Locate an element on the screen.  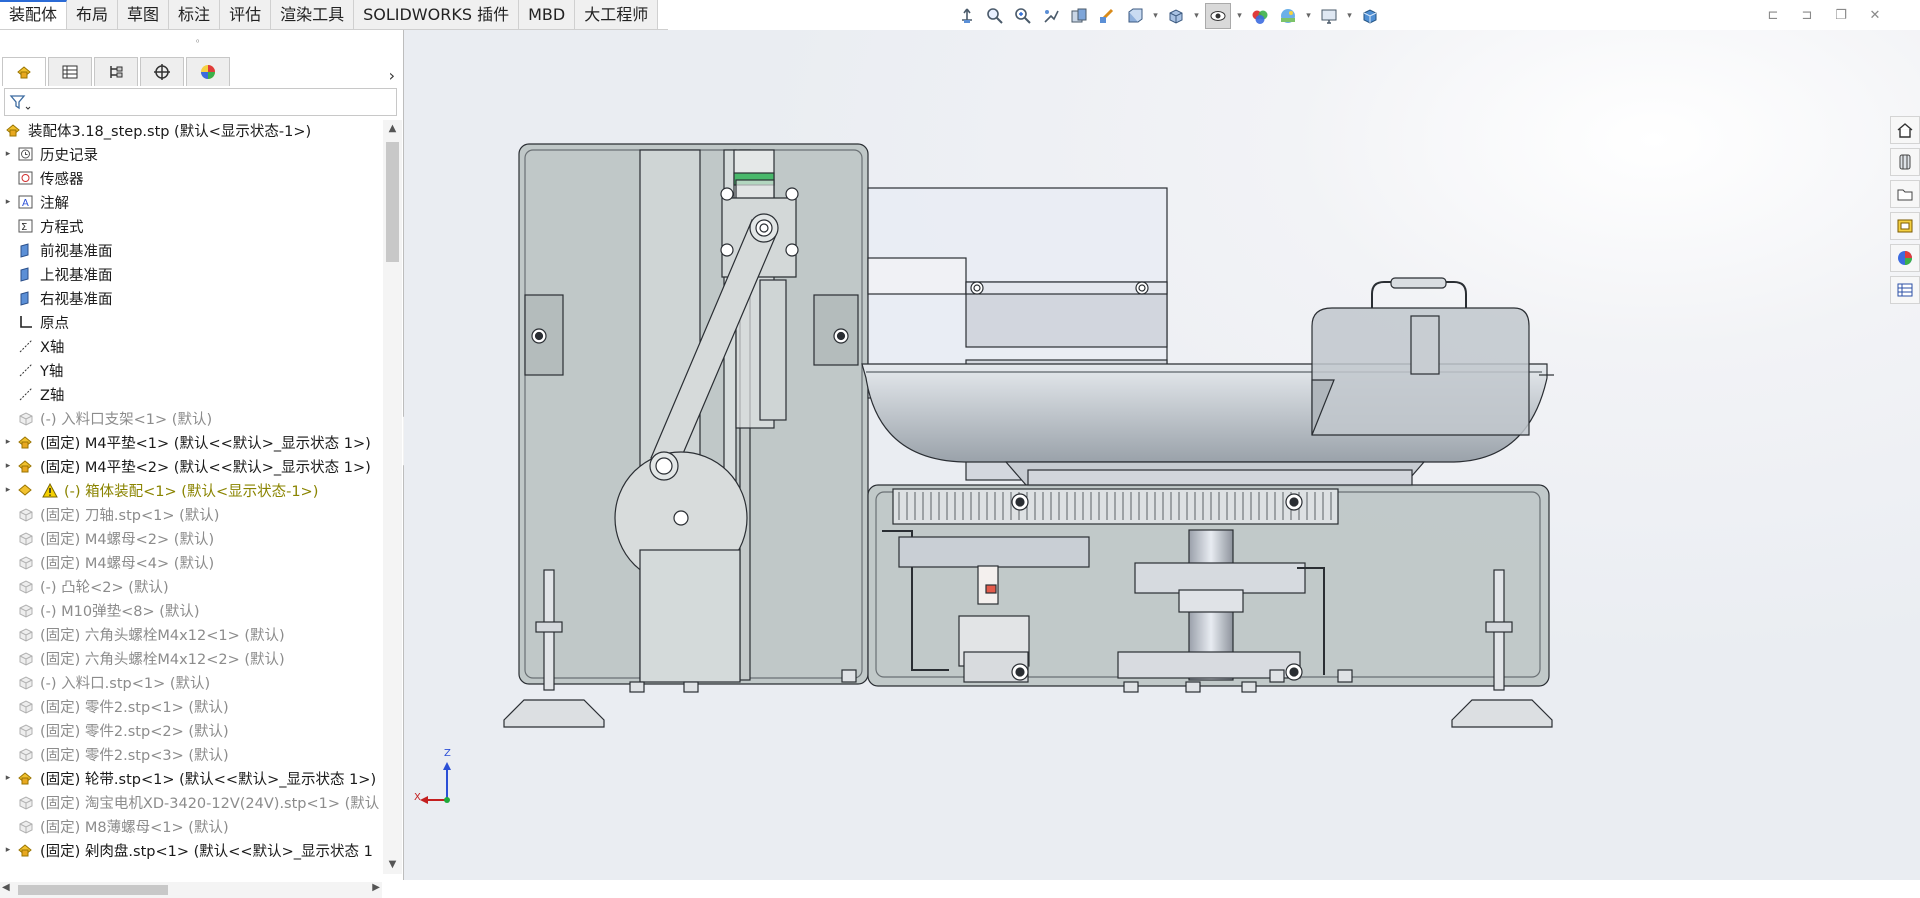
tile-right-icon: ⊐ is located at coordinates (1807, 15).